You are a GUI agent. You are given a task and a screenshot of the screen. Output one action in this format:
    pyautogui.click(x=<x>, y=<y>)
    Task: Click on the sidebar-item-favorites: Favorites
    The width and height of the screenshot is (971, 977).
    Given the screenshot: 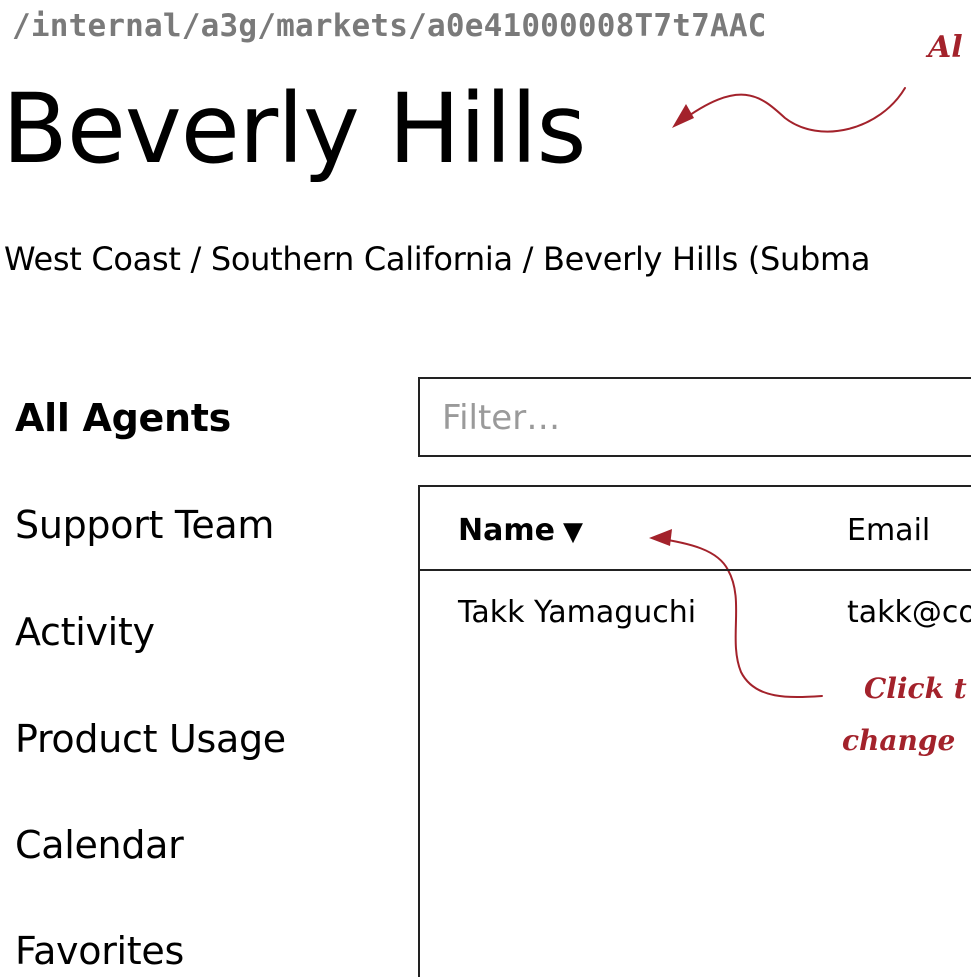 What is the action you would take?
    pyautogui.click(x=99, y=951)
    